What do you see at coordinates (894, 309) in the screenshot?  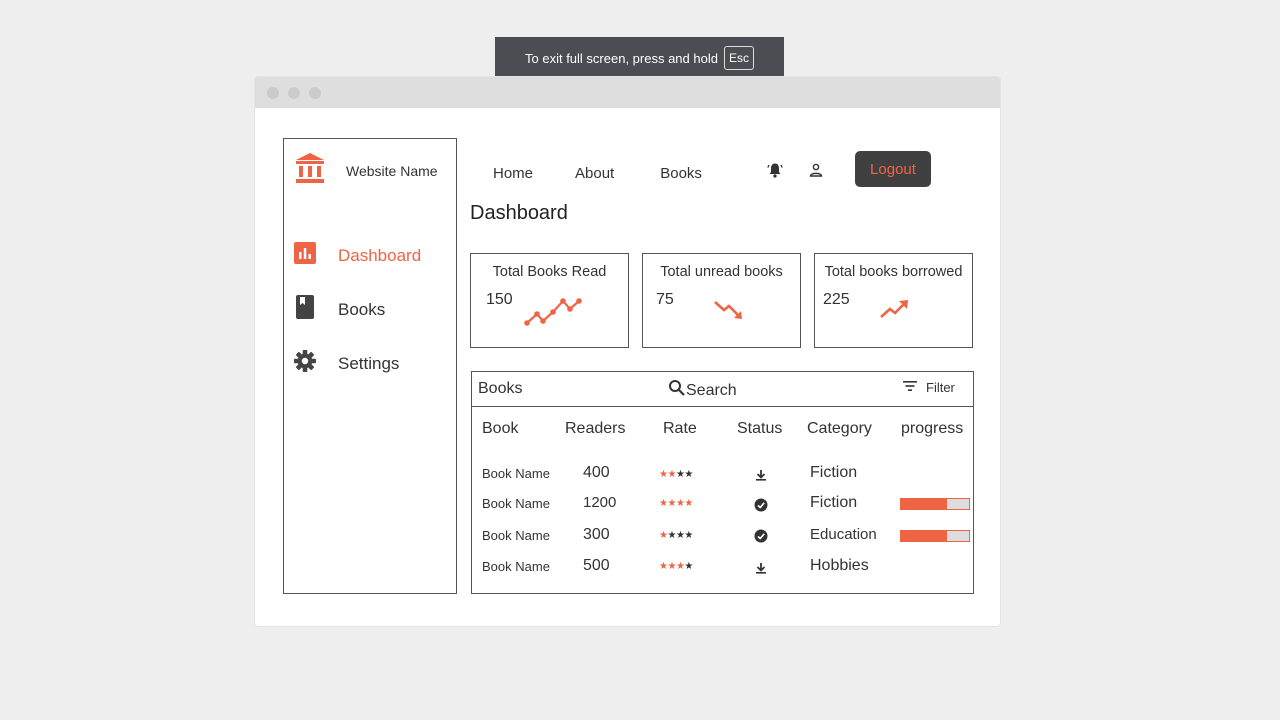 I see `trending-up-icon` at bounding box center [894, 309].